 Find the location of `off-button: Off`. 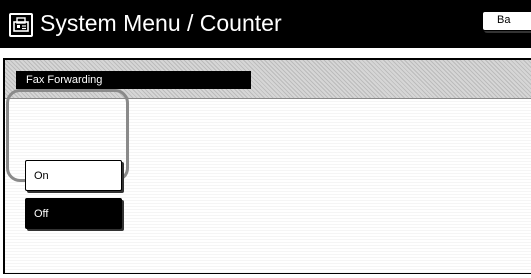

off-button: Off is located at coordinates (73, 213).